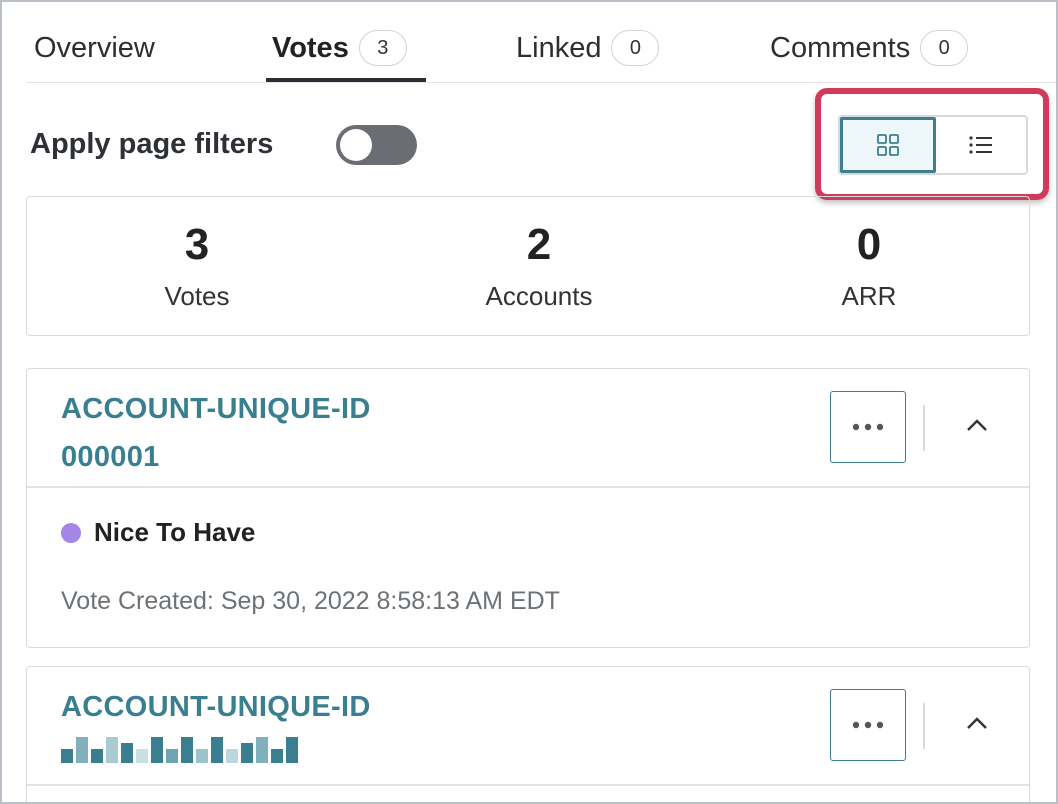  What do you see at coordinates (179, 750) in the screenshot?
I see `redacted-account-id` at bounding box center [179, 750].